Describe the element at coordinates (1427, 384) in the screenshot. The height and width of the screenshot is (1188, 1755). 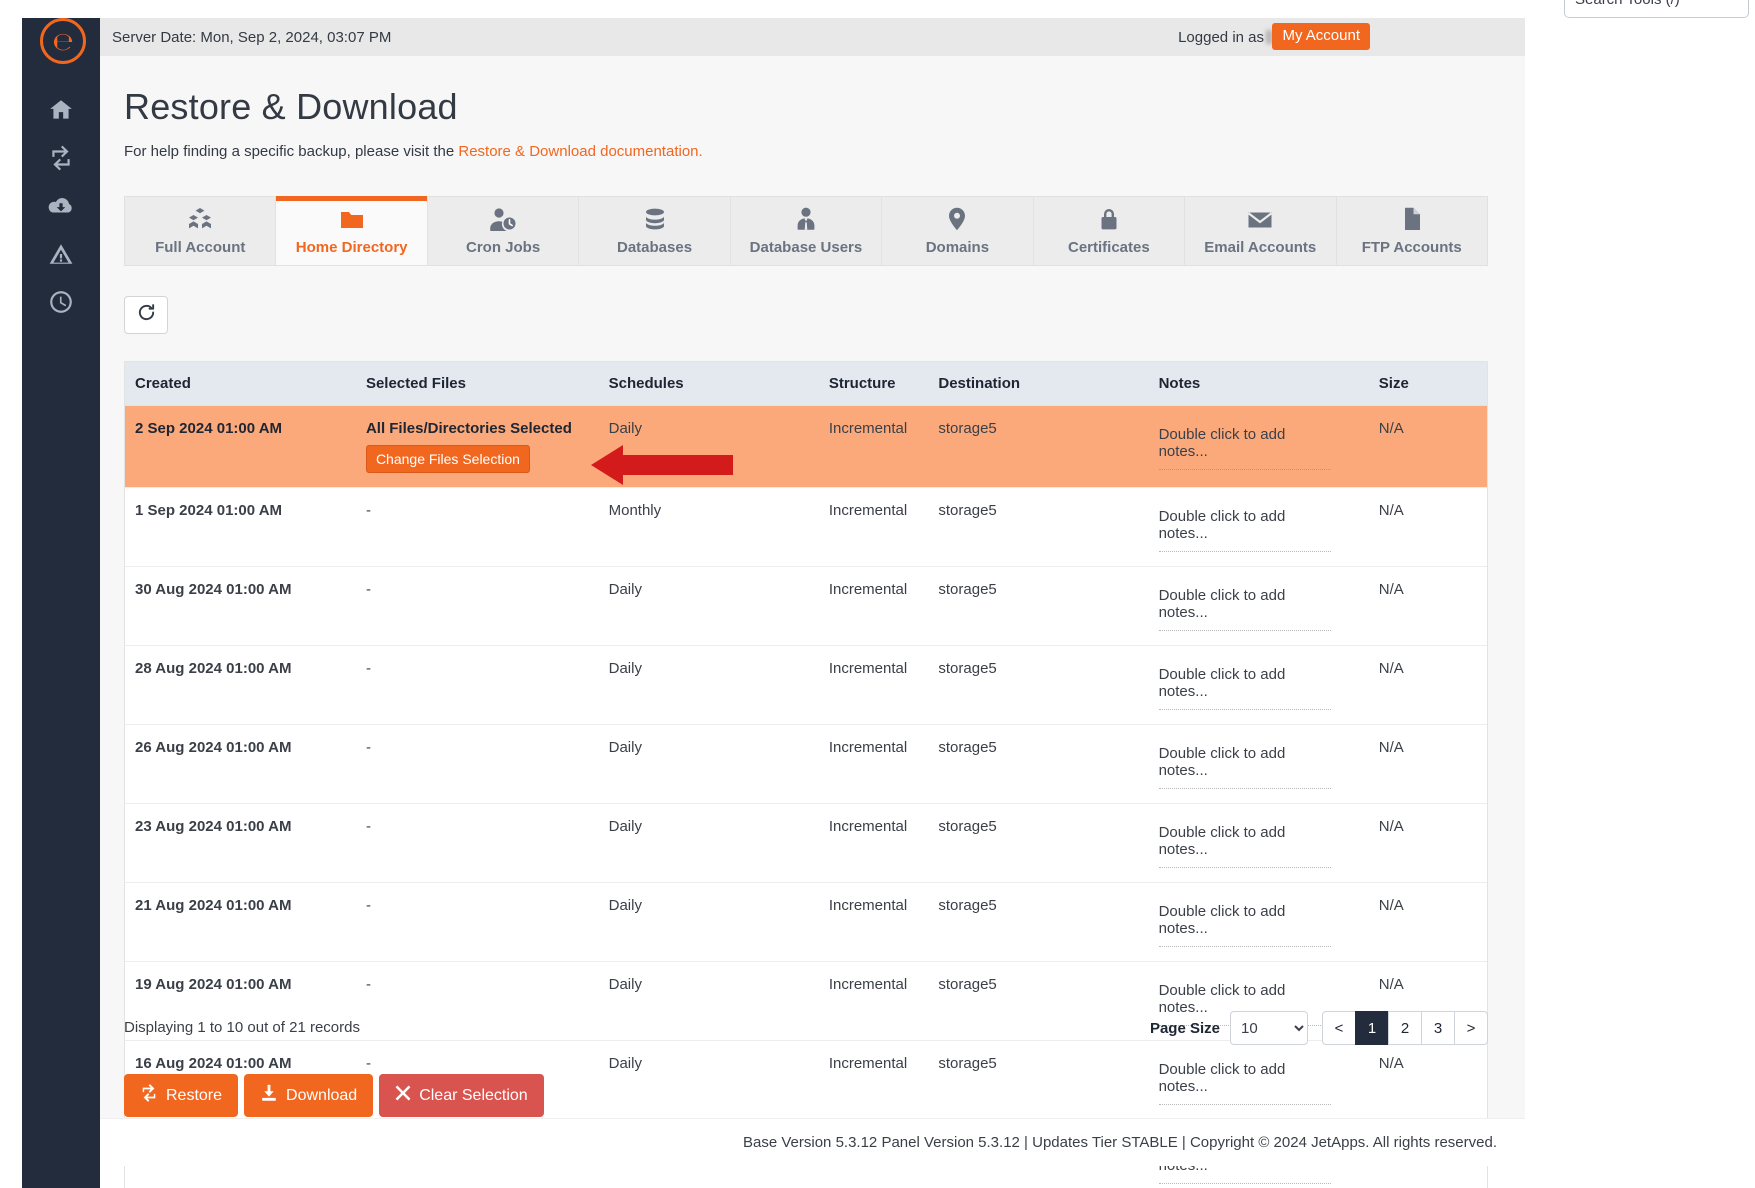
I see `column-header-size: Size` at that location.